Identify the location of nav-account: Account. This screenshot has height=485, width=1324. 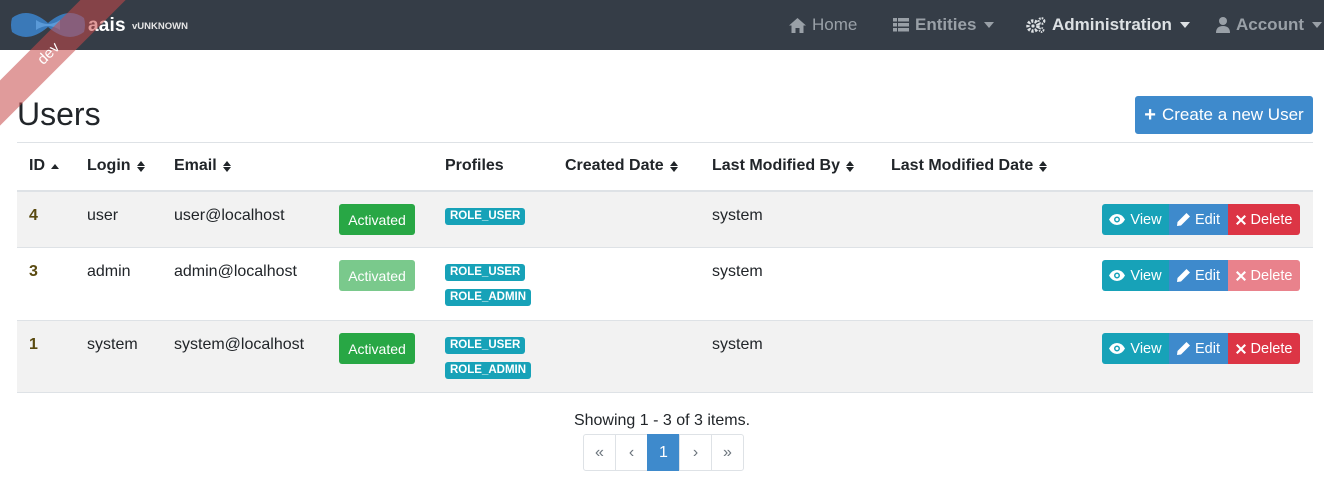
(1269, 25).